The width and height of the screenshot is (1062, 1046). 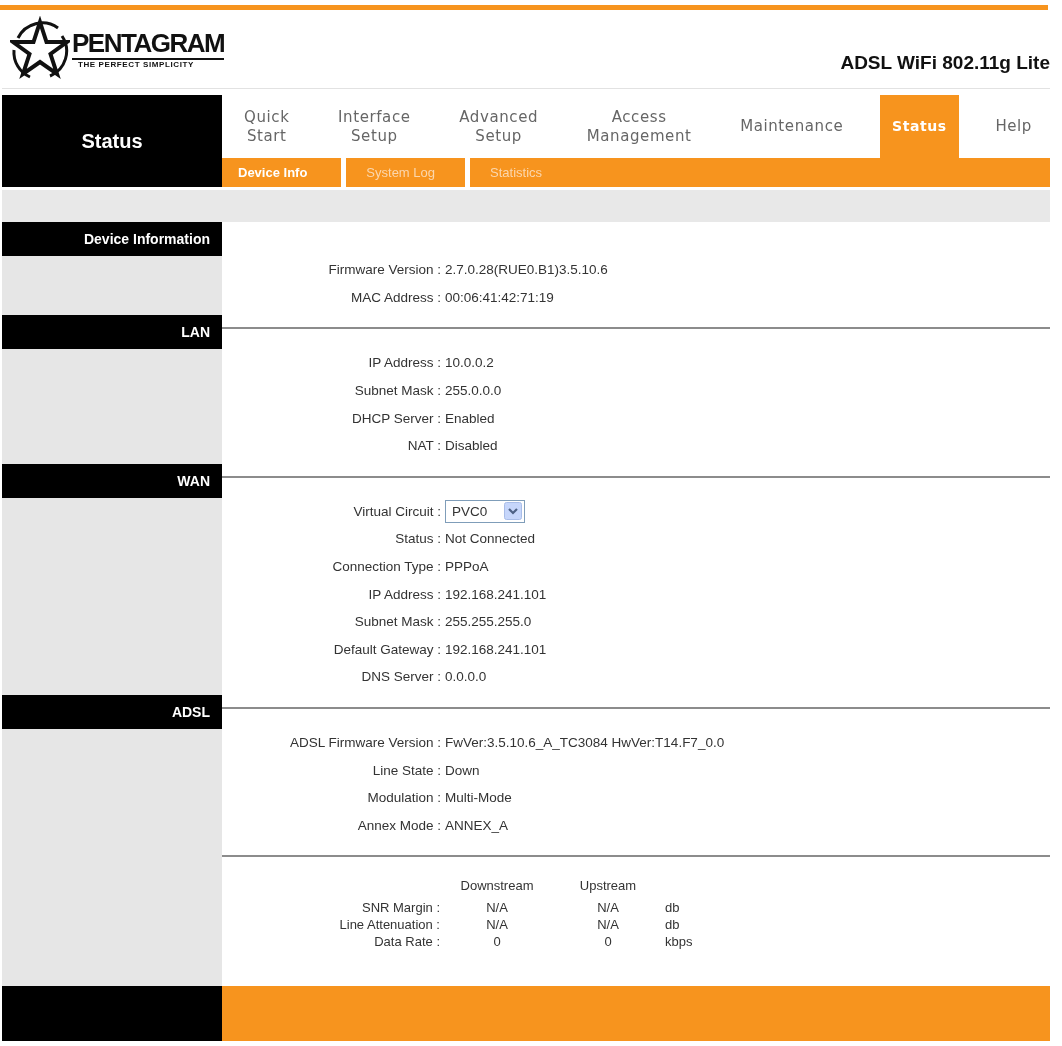 What do you see at coordinates (488, 622) in the screenshot?
I see `field-value: 255.255.255.0` at bounding box center [488, 622].